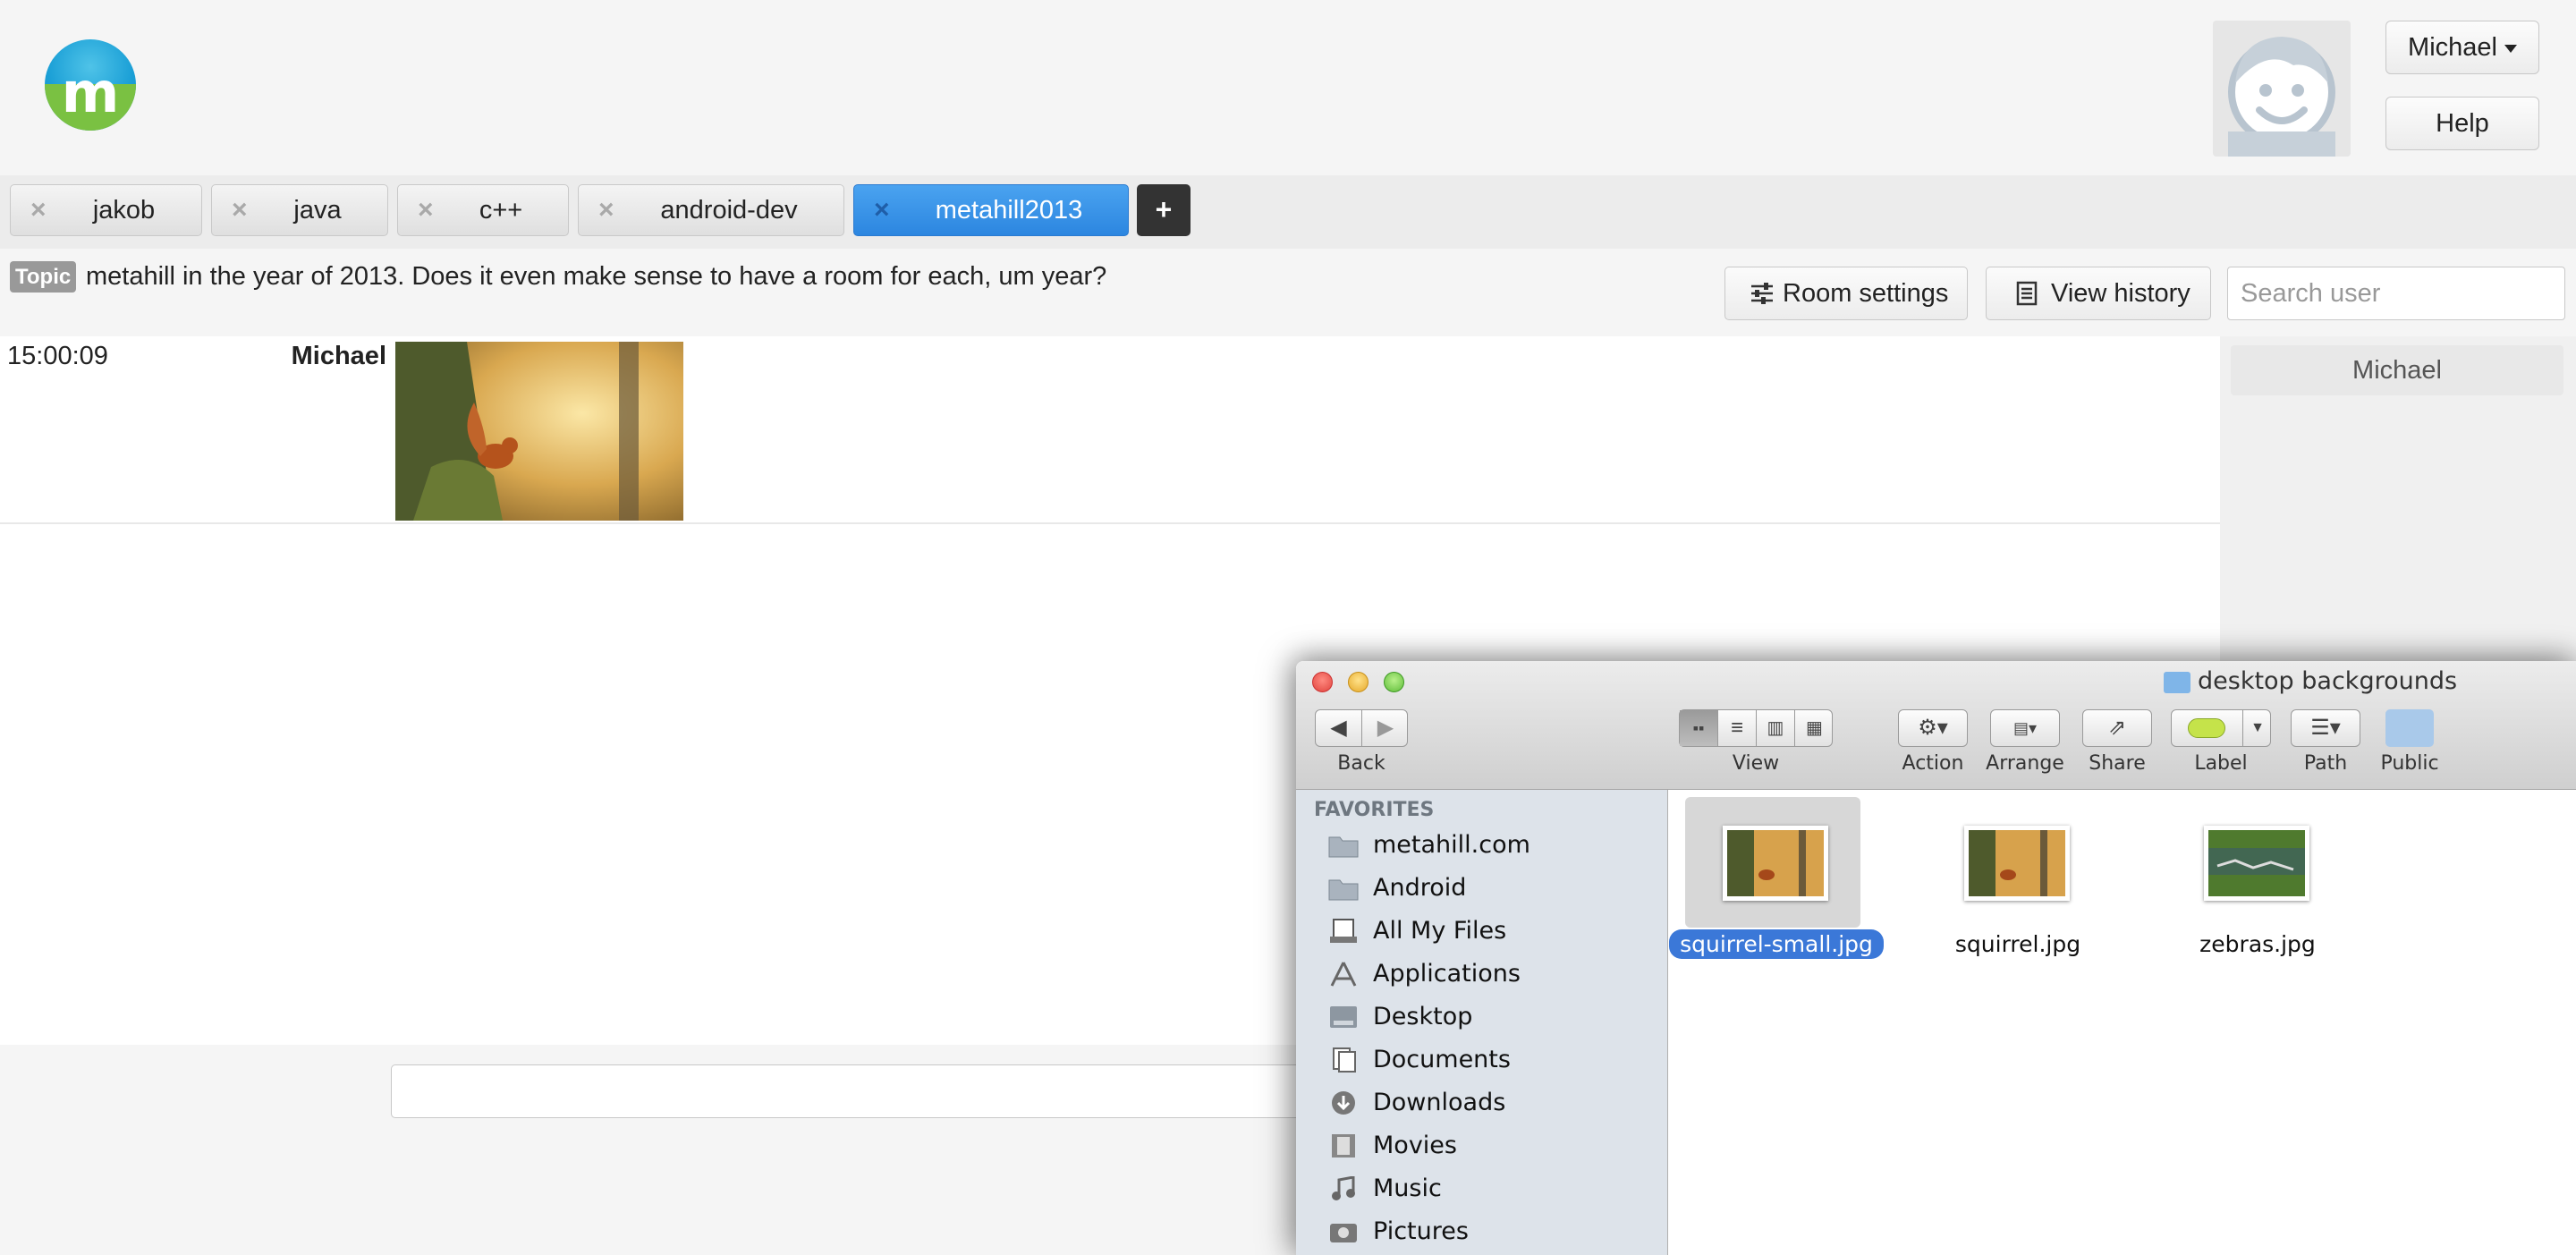 This screenshot has width=2576, height=1255. I want to click on room-settings-button: Room settings, so click(1846, 294).